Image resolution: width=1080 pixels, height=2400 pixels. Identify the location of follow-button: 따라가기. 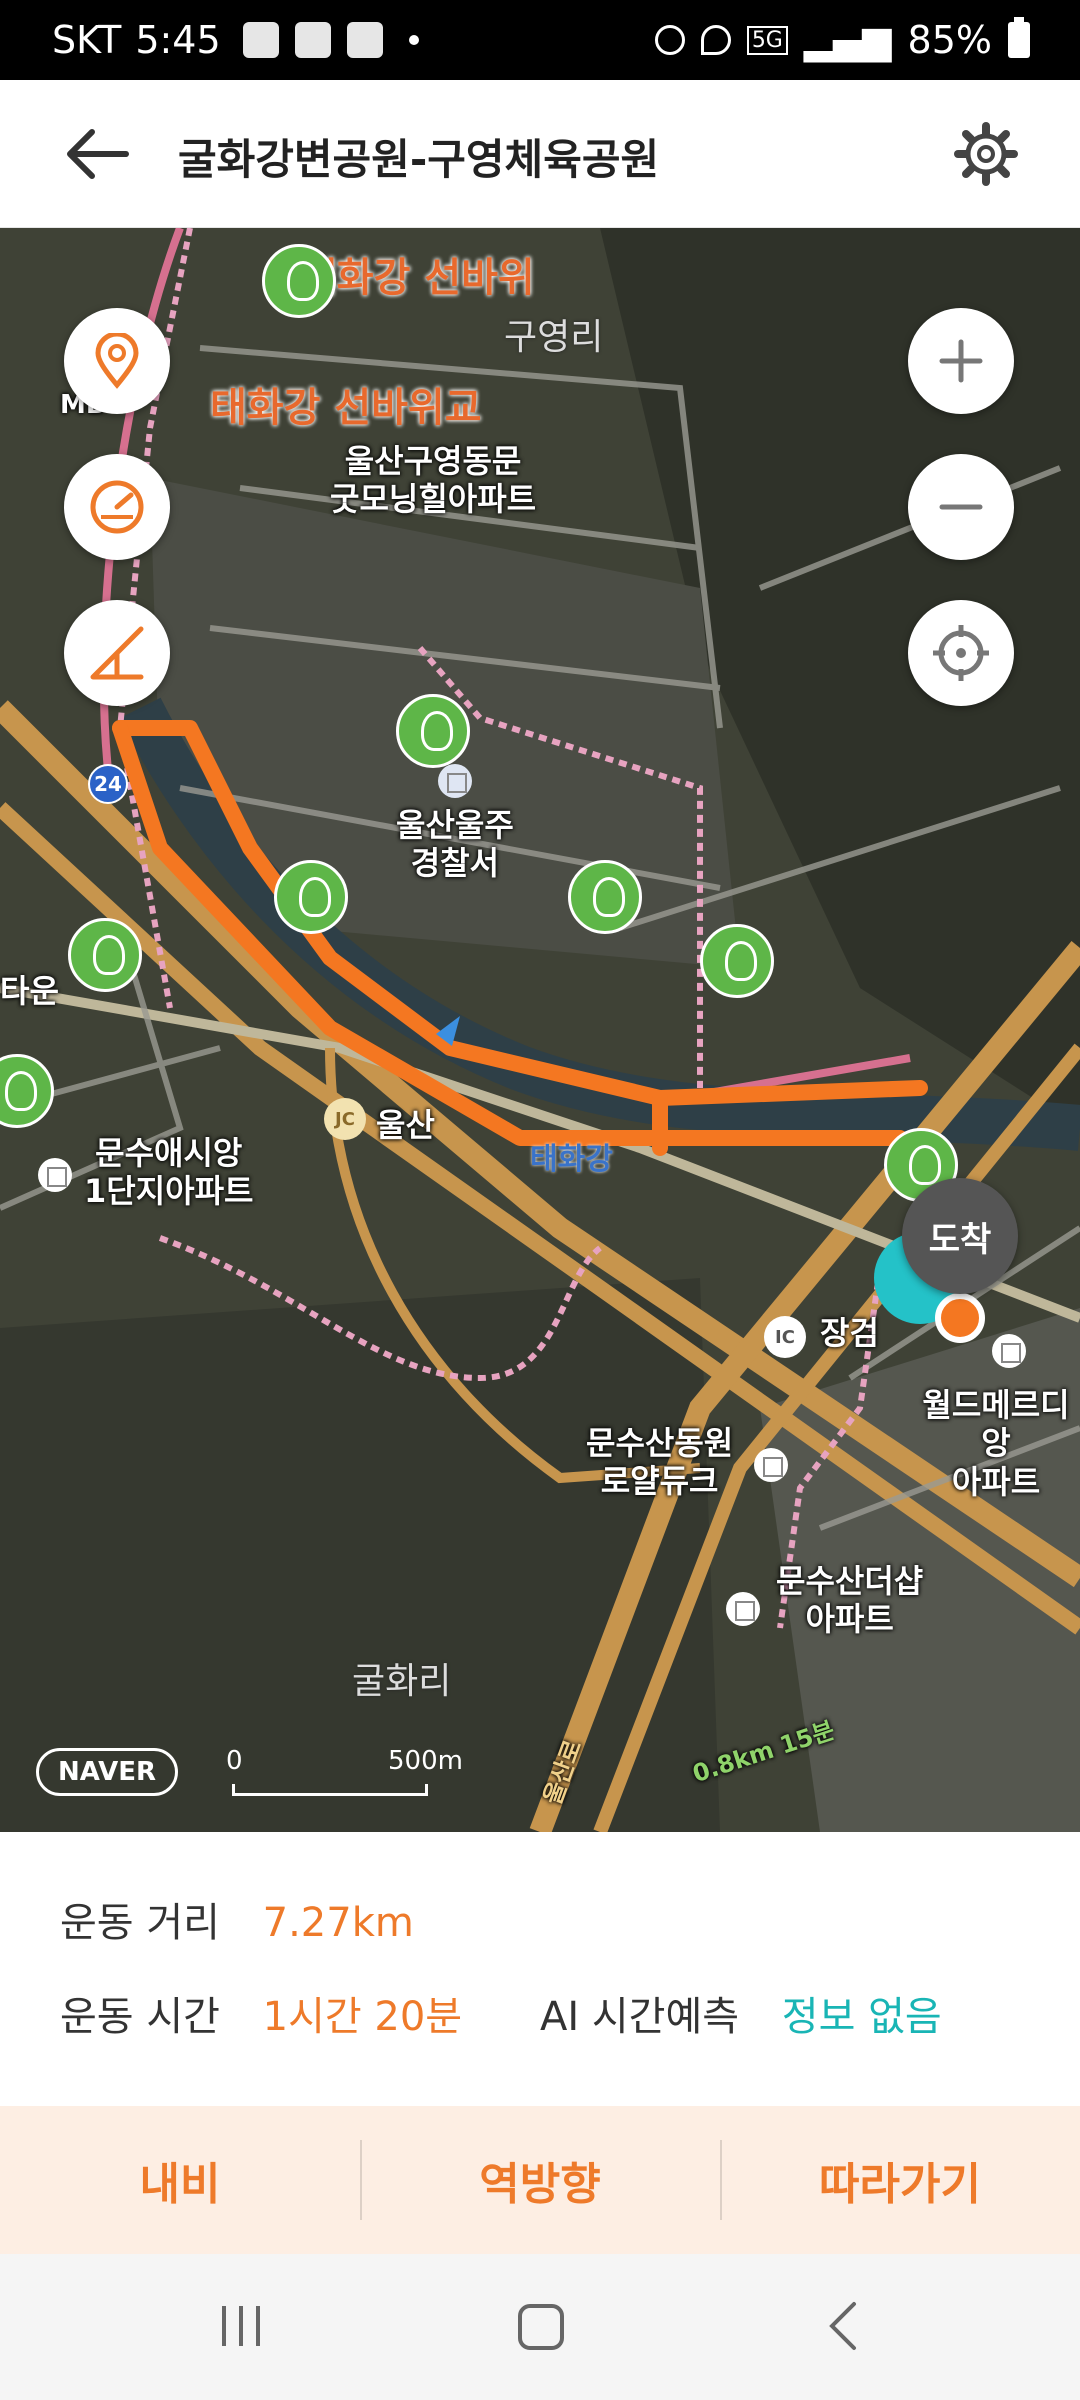
(900, 2180).